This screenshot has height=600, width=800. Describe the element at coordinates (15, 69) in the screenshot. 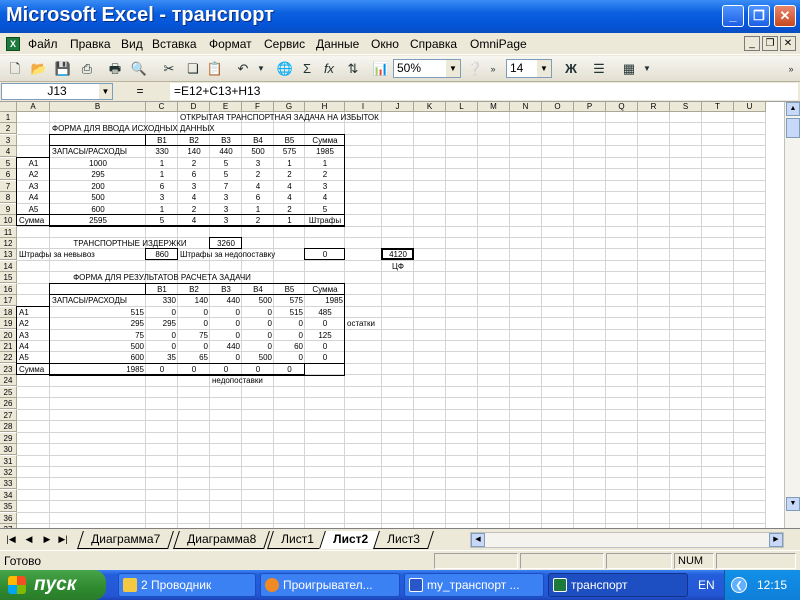

I see `new-icon: 🗋` at that location.